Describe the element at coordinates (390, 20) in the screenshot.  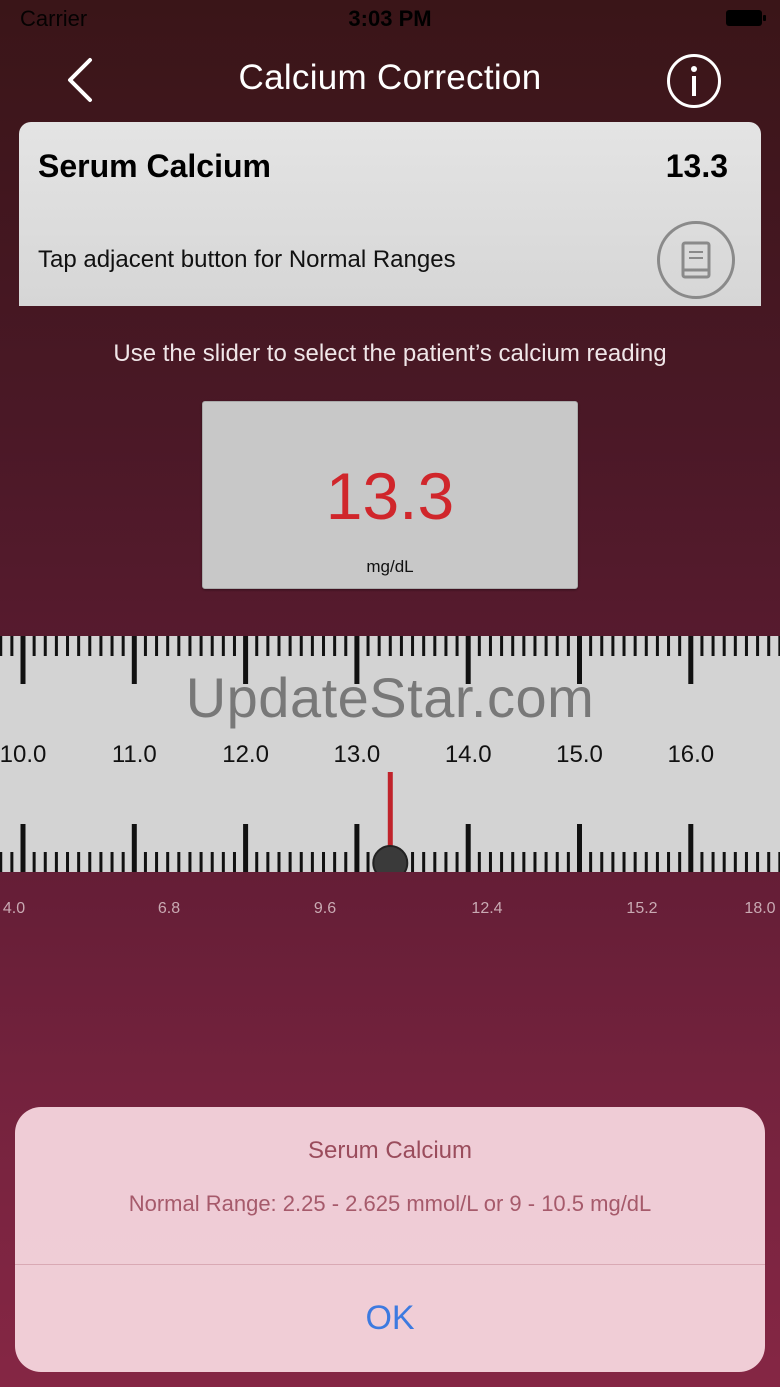
I see `status-bar: Carrier 3:03 PM` at that location.